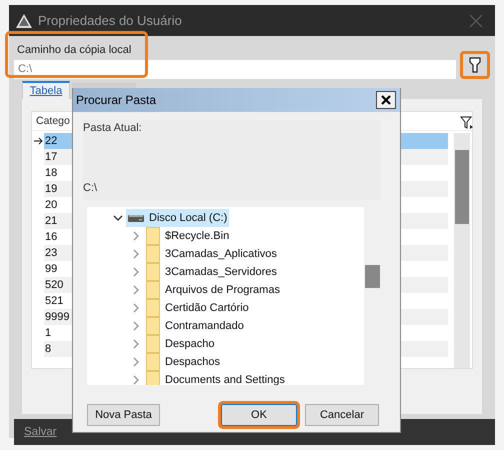 The width and height of the screenshot is (504, 450). What do you see at coordinates (90, 188) in the screenshot?
I see `current-folder-path: C:\` at bounding box center [90, 188].